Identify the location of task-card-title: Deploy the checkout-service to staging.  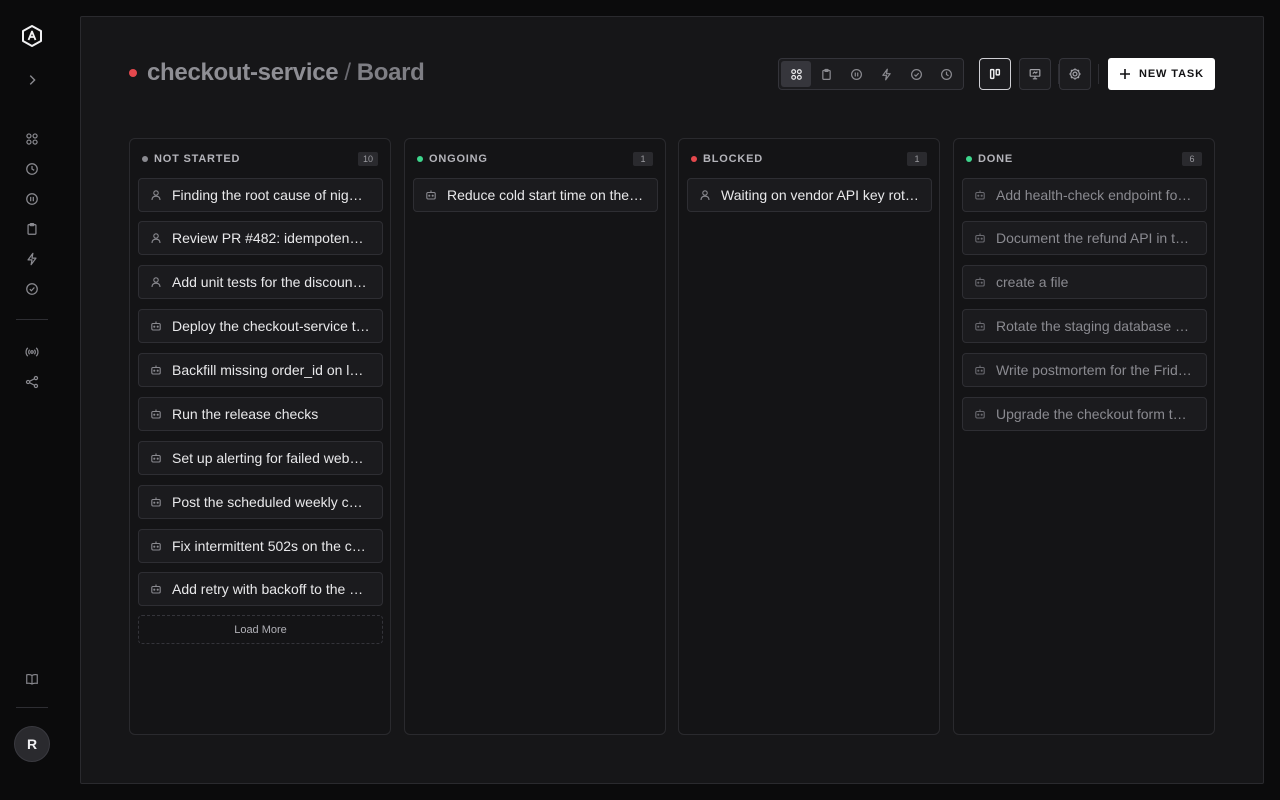
(277, 326).